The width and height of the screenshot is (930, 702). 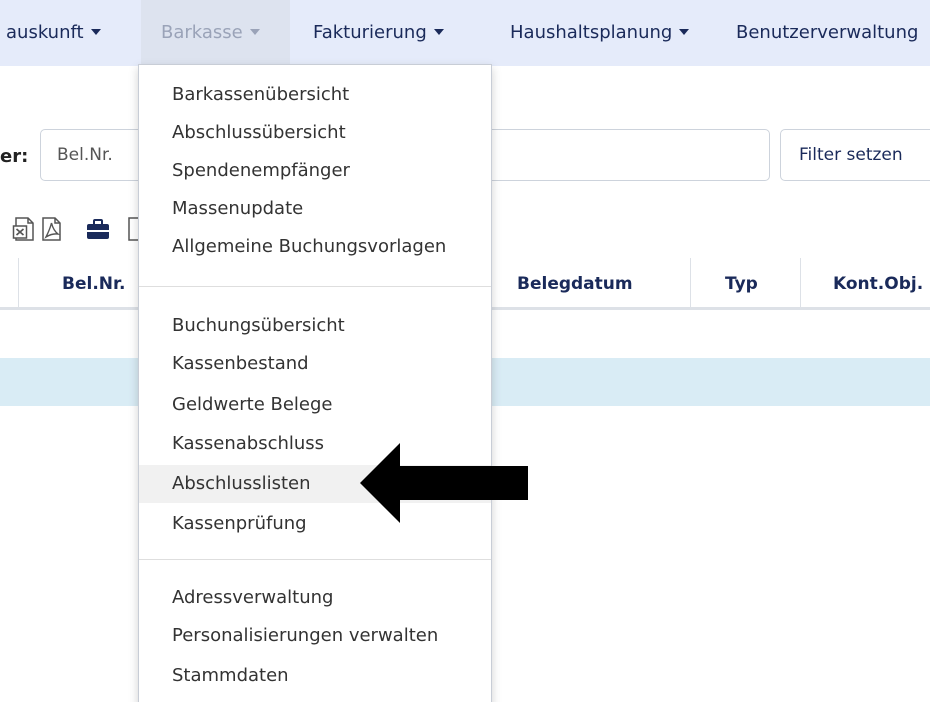 I want to click on pointer-arrow-icon, so click(x=444, y=483).